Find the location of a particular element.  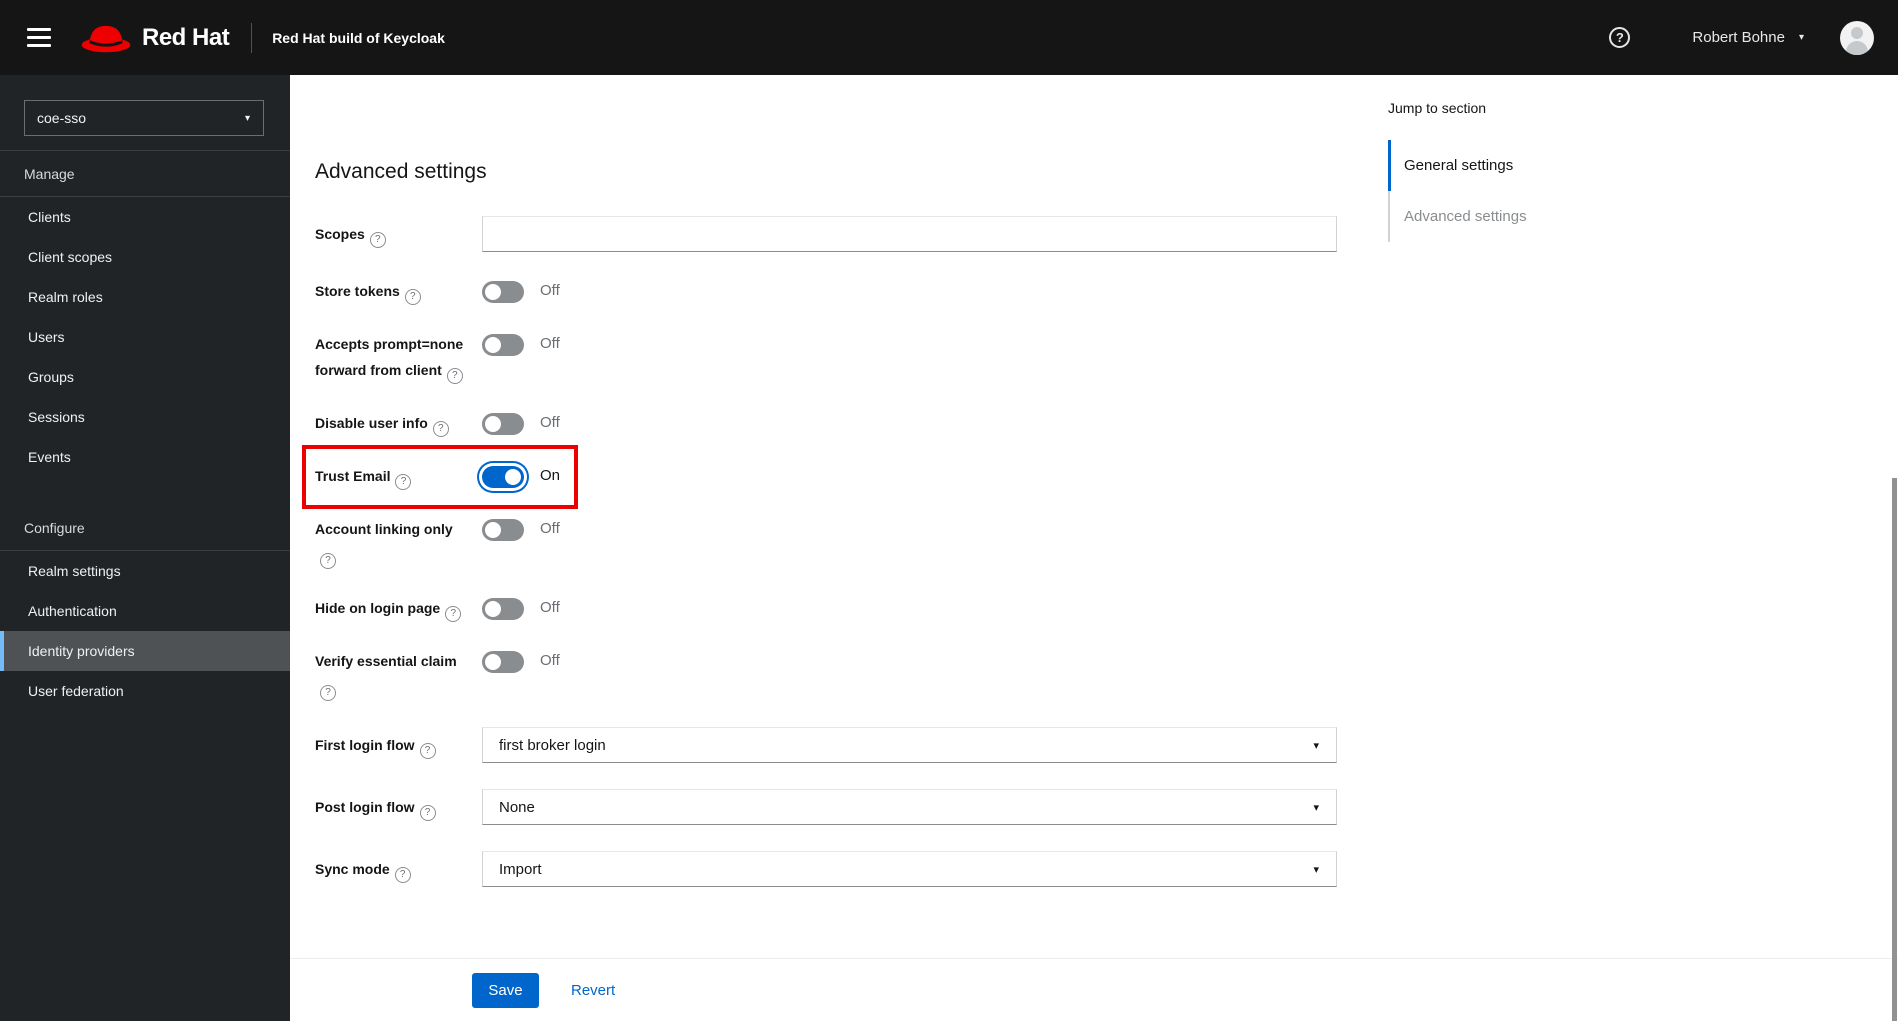

form-row-disable-user-info: Disable user info? Off is located at coordinates (826, 423).